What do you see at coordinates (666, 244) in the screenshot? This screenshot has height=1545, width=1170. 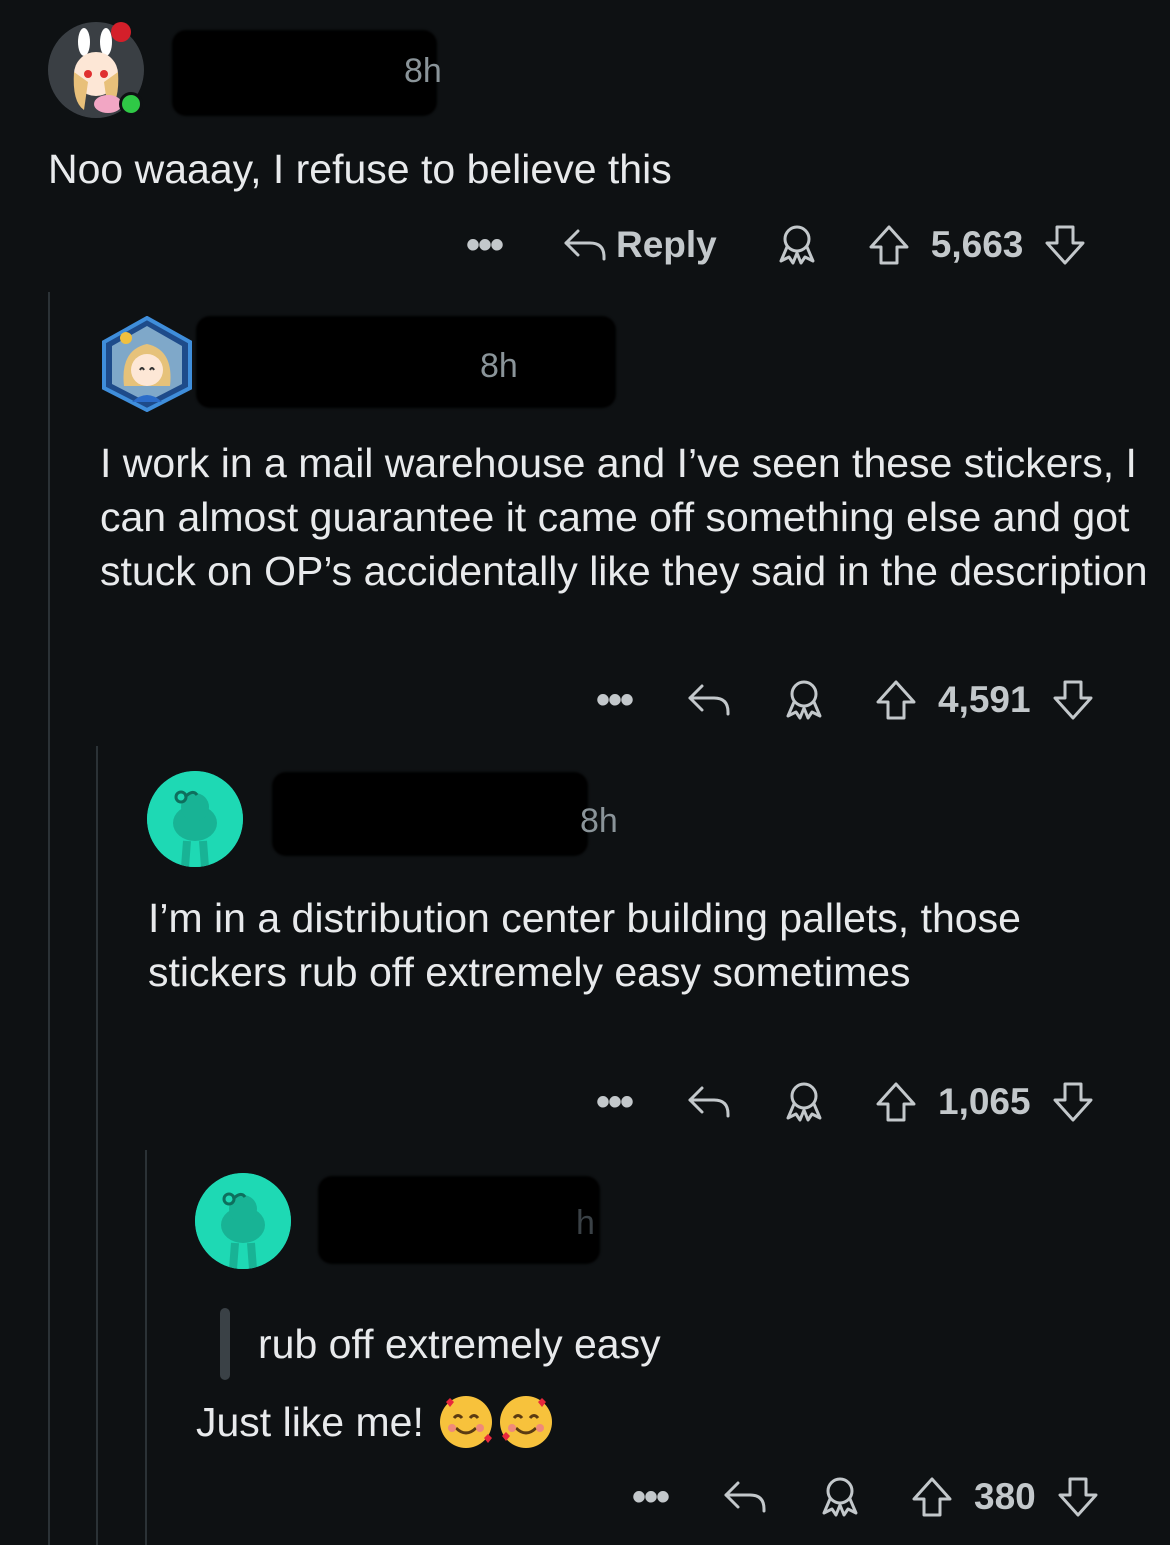 I see `reply-label: Reply` at bounding box center [666, 244].